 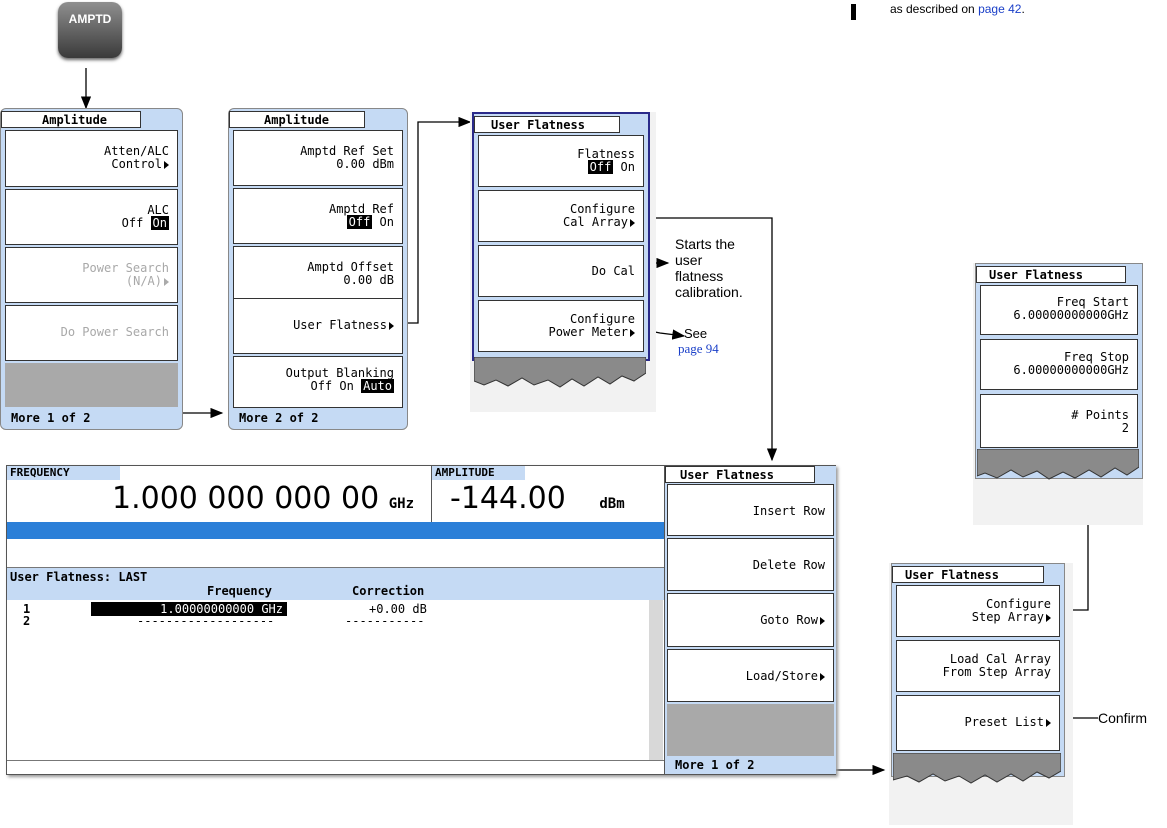 What do you see at coordinates (689, 260) in the screenshot?
I see `callout-line: user` at bounding box center [689, 260].